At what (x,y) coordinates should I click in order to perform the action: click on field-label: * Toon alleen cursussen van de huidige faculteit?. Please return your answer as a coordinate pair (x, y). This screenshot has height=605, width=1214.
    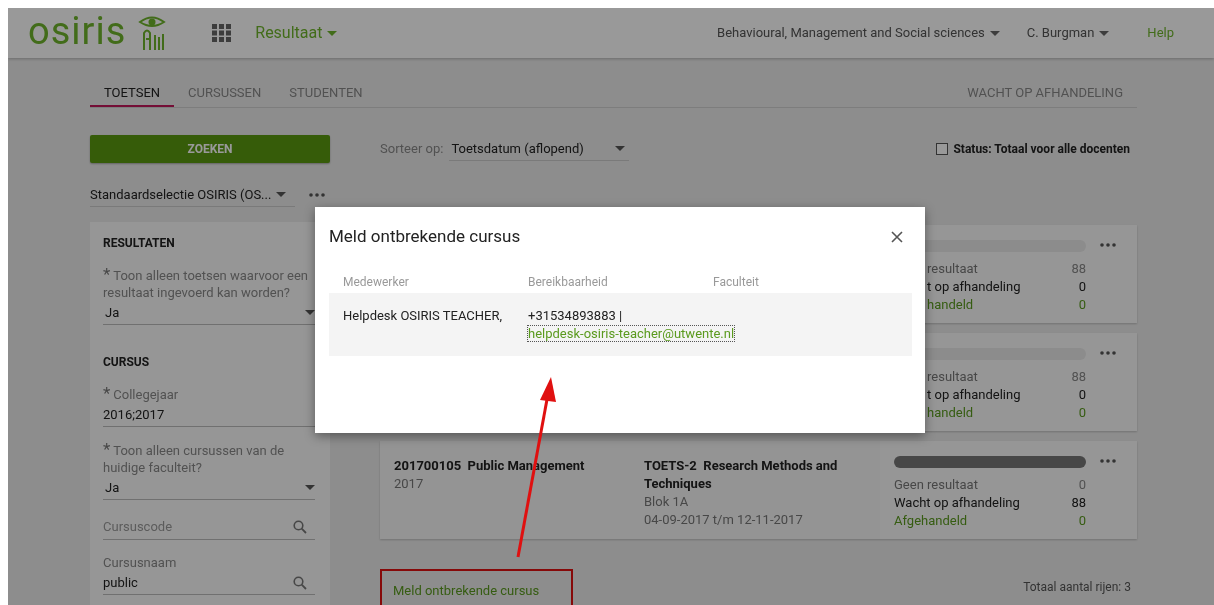
    Looking at the image, I should click on (194, 458).